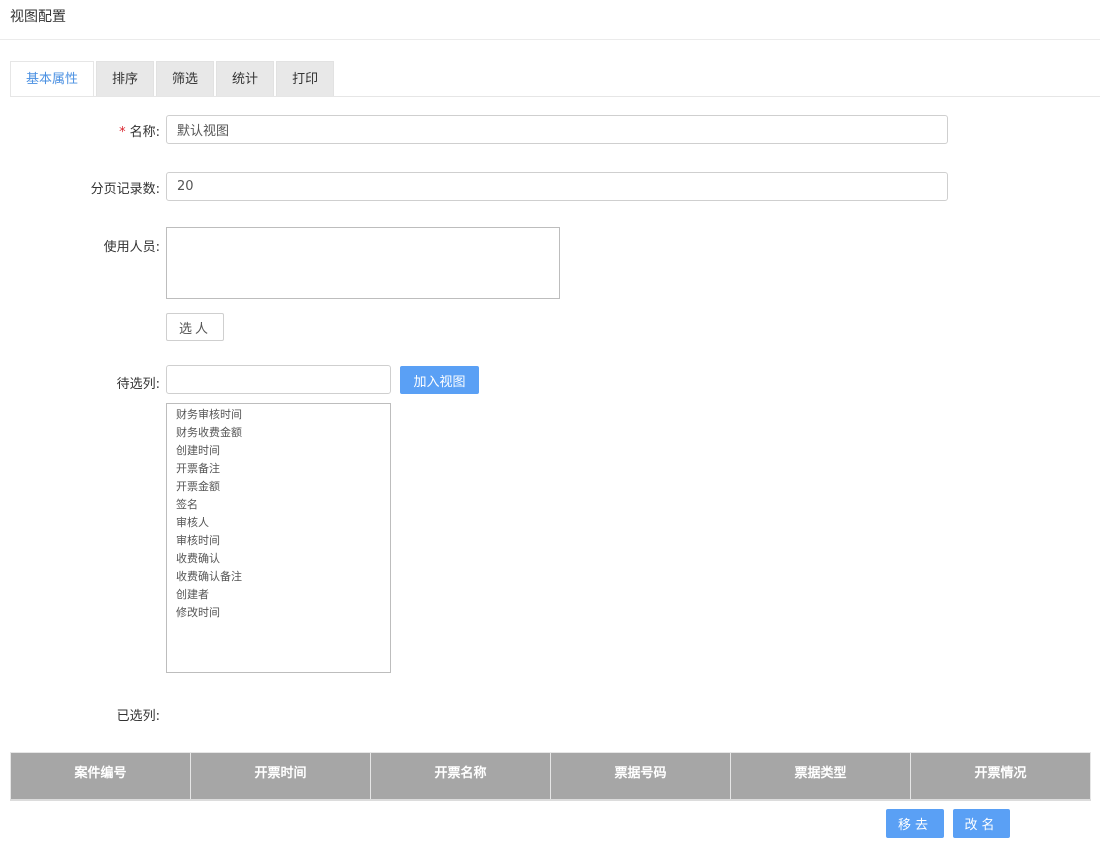 This screenshot has height=846, width=1100. What do you see at coordinates (245, 78) in the screenshot?
I see `tab-statistics: 统计` at bounding box center [245, 78].